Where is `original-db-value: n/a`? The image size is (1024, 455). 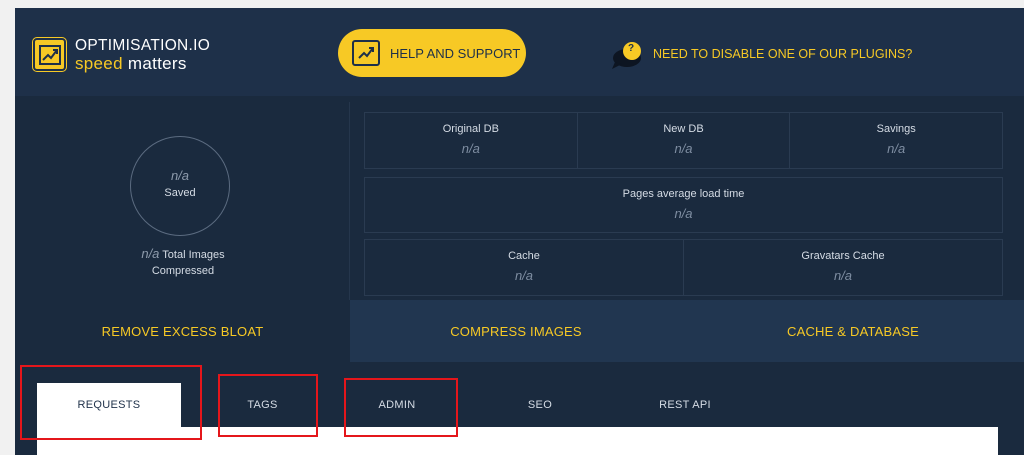
original-db-value: n/a is located at coordinates (470, 148).